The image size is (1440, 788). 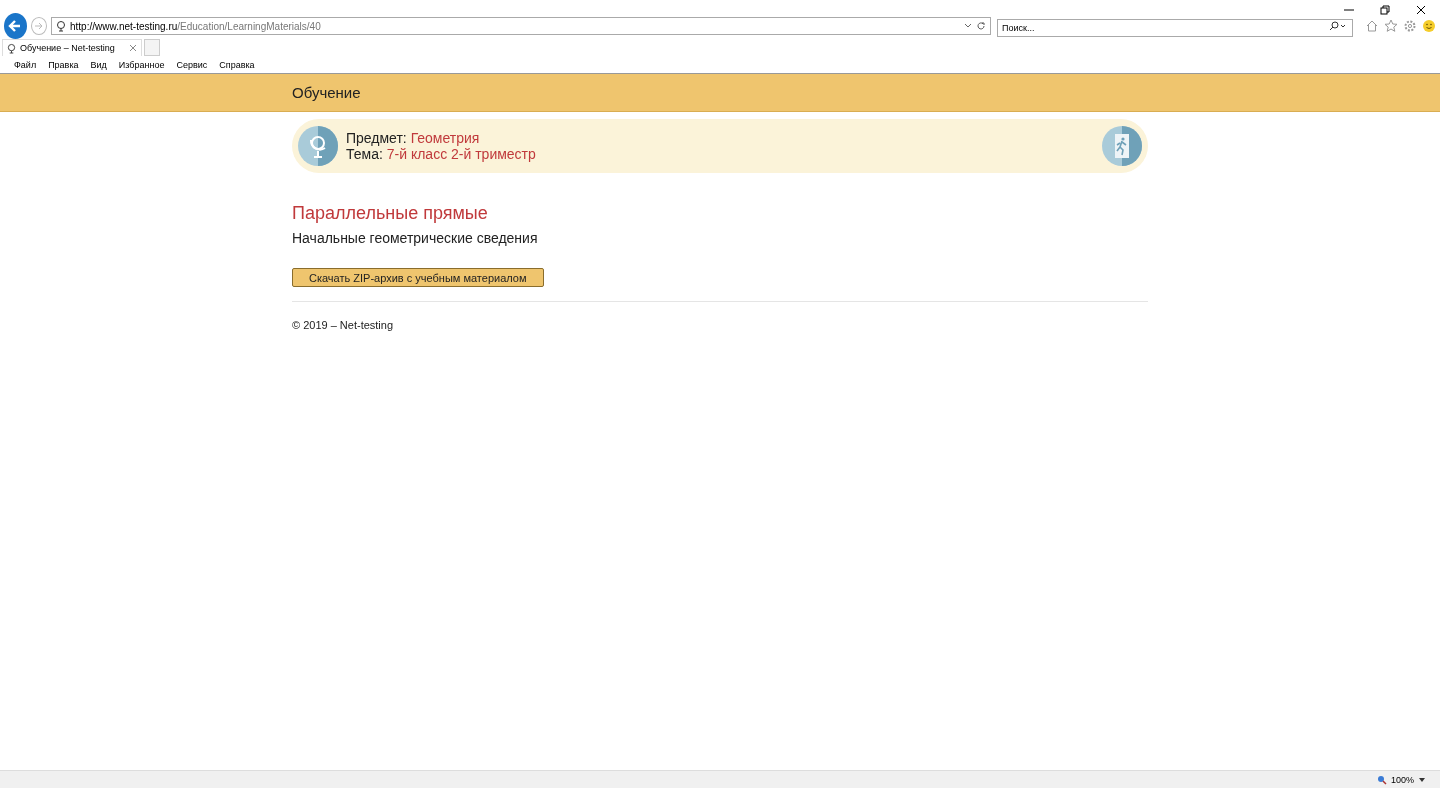 I want to click on footer-text: © 2019 – Net-testing, so click(x=343, y=325).